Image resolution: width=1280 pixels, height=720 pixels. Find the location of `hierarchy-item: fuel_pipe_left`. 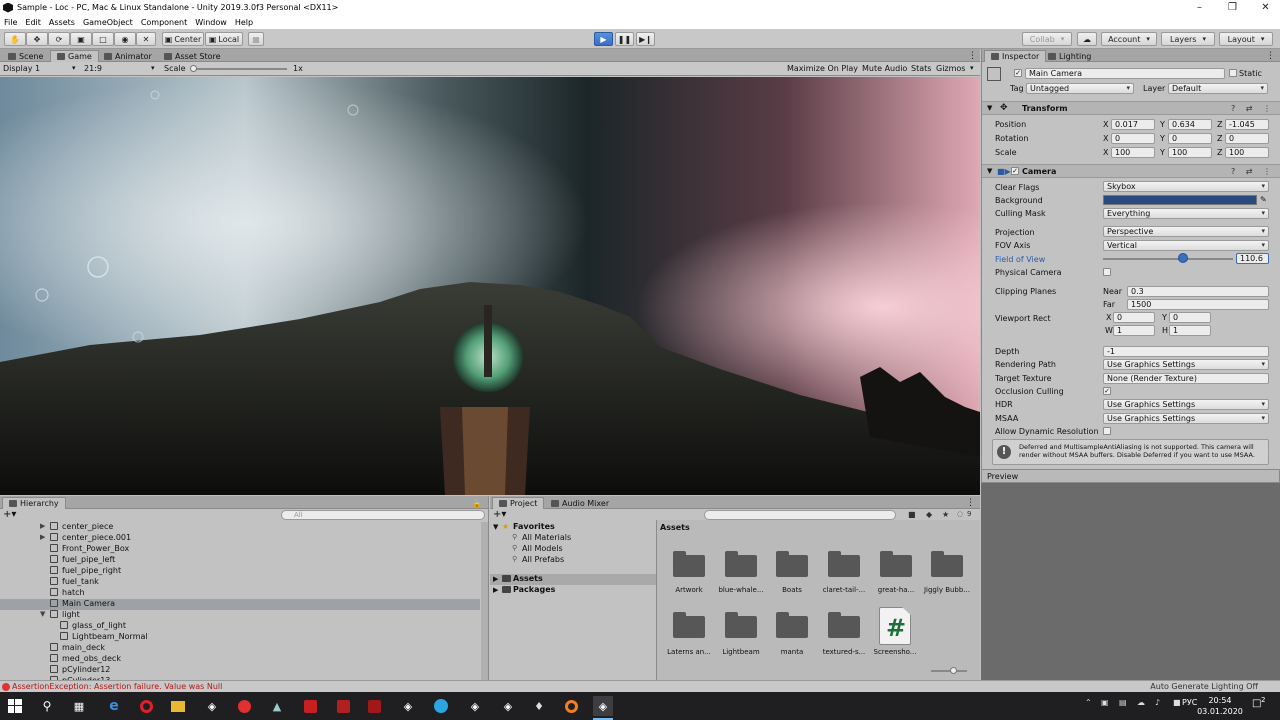

hierarchy-item: fuel_pipe_left is located at coordinates (240, 560).